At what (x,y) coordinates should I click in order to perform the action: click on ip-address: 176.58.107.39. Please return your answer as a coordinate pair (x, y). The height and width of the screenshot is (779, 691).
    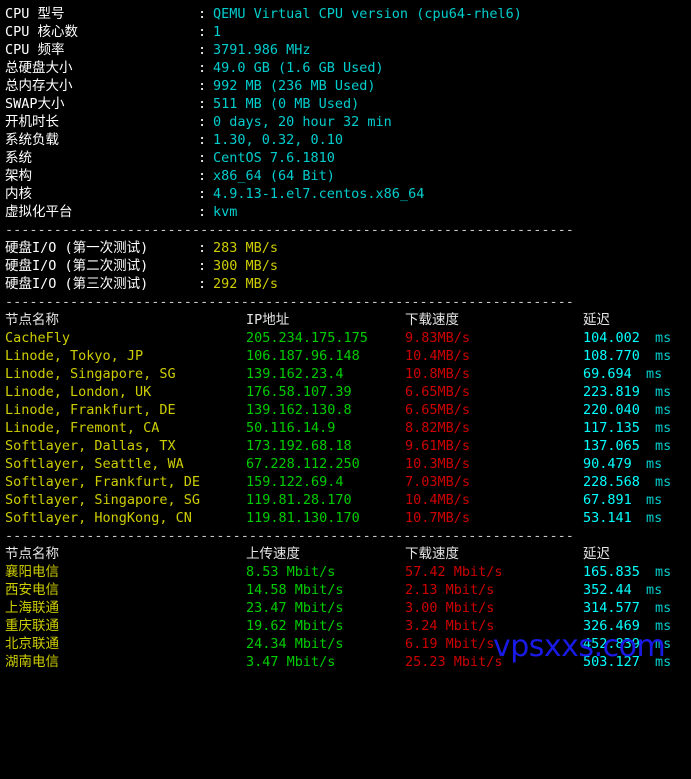
    Looking at the image, I should click on (299, 392).